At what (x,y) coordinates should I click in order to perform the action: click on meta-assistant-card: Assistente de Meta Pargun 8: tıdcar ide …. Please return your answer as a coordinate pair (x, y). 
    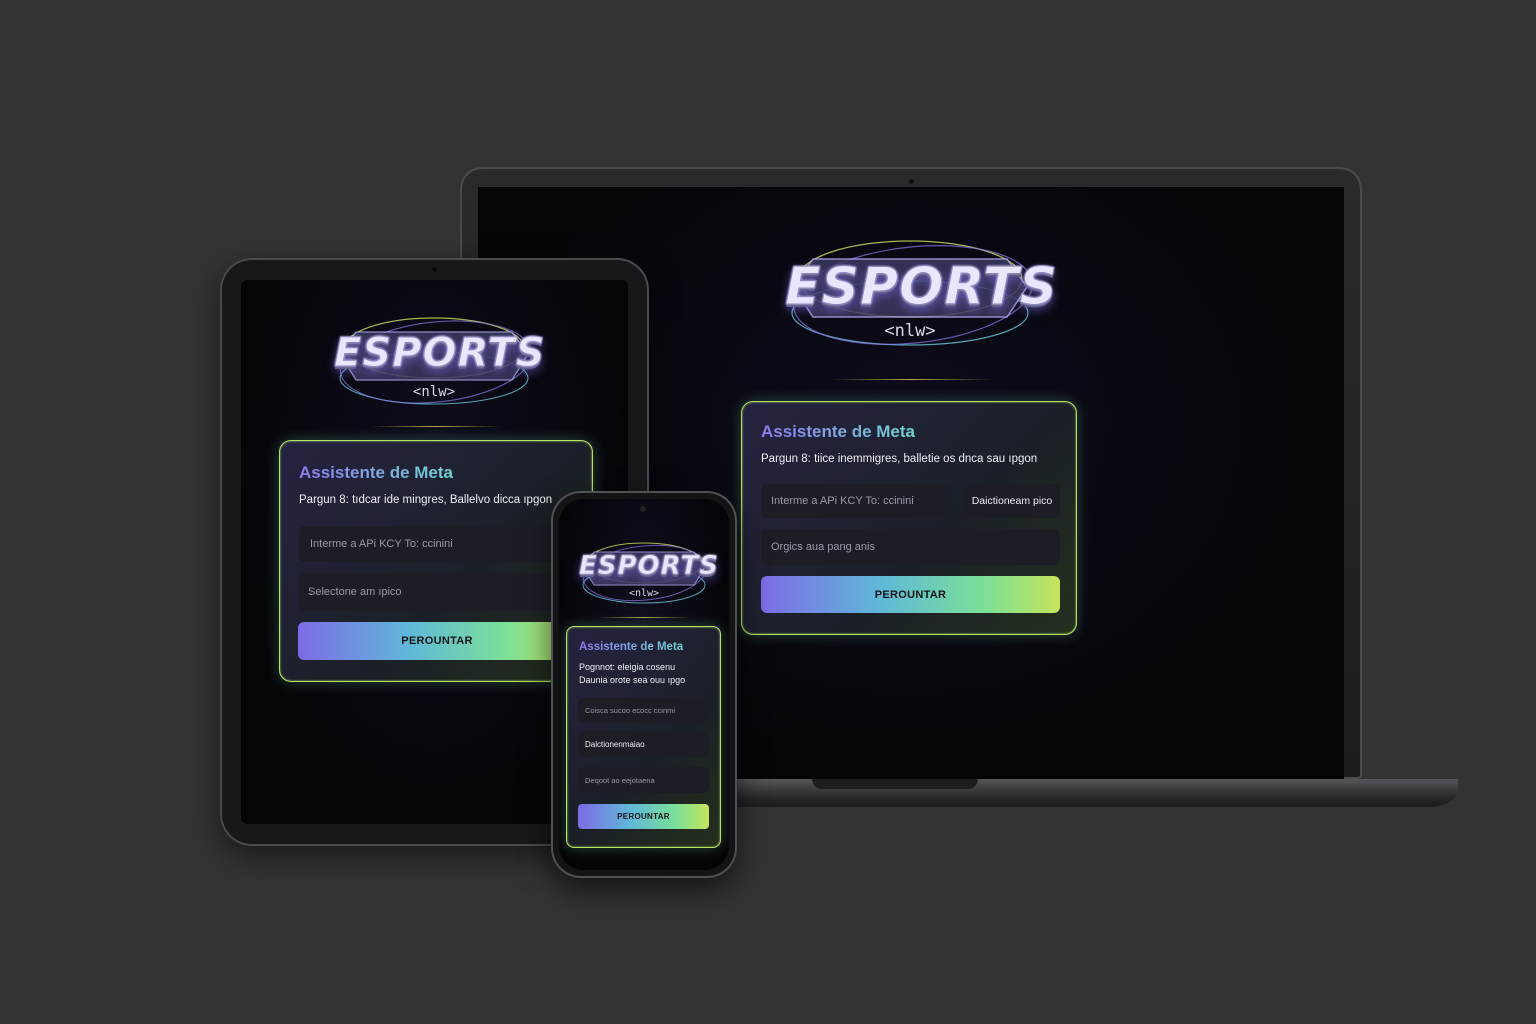
    Looking at the image, I should click on (436, 561).